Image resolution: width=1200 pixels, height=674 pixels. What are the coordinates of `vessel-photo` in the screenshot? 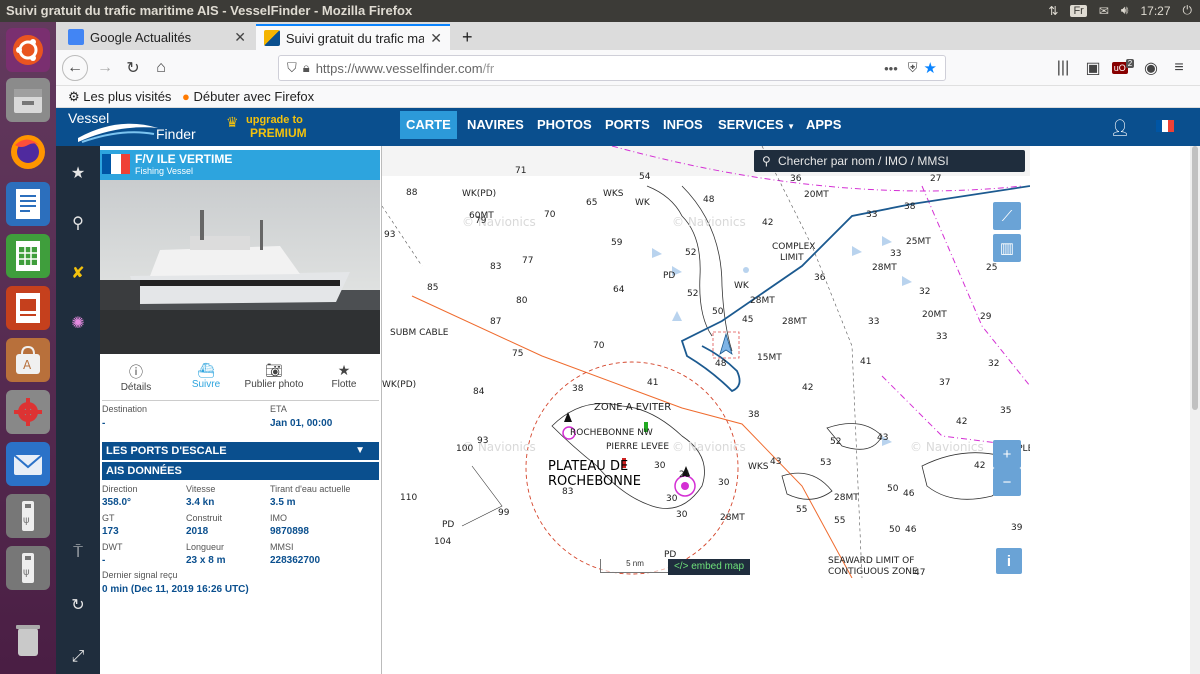 It's located at (240, 267).